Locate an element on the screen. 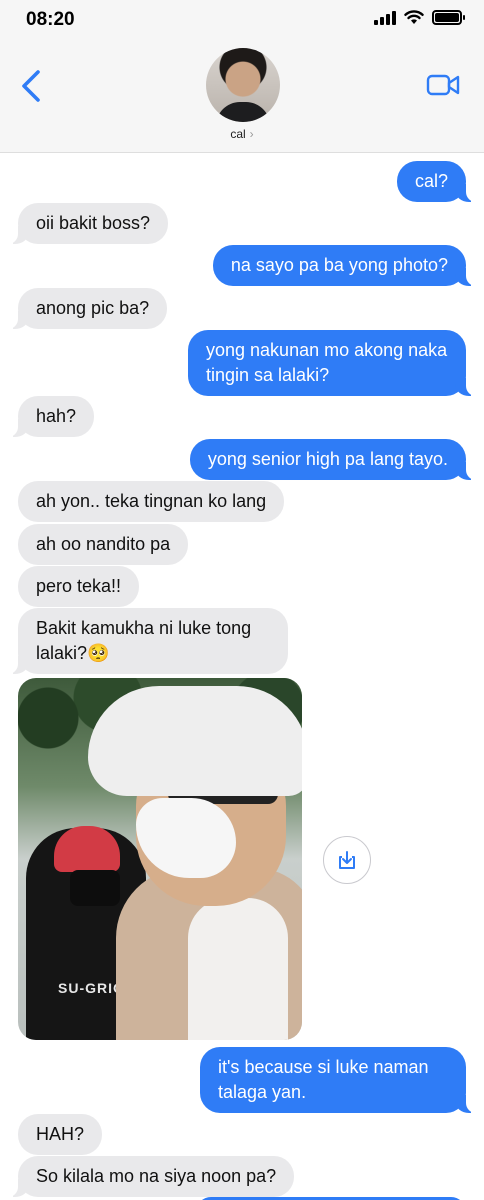 Image resolution: width=484 pixels, height=1200 pixels. message-text: Bakit kamukha ni luke tong lalaki?🥺 is located at coordinates (144, 640).